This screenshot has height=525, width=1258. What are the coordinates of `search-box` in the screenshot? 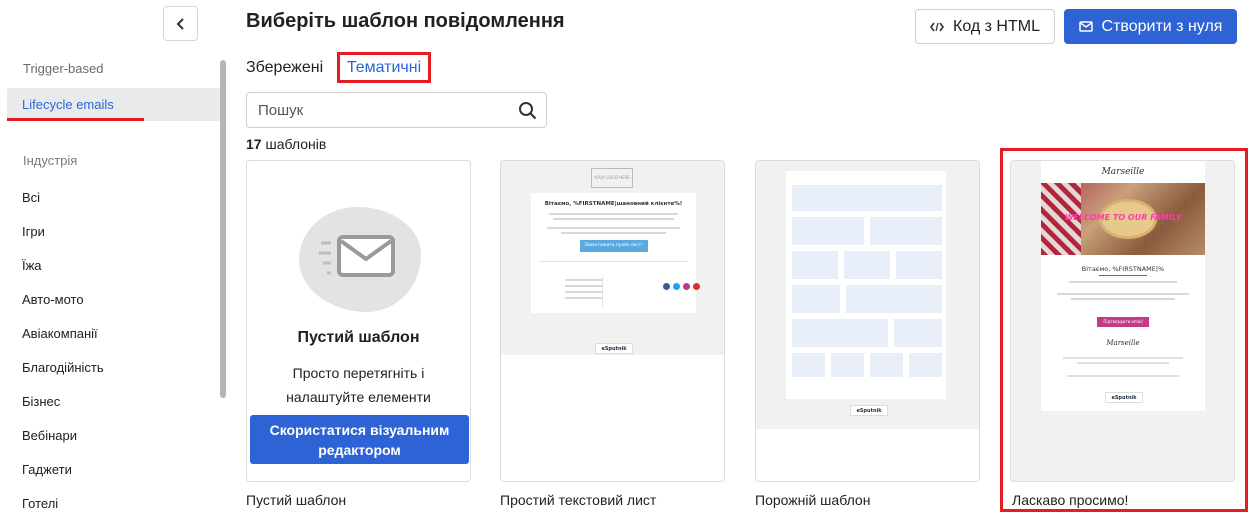 It's located at (396, 110).